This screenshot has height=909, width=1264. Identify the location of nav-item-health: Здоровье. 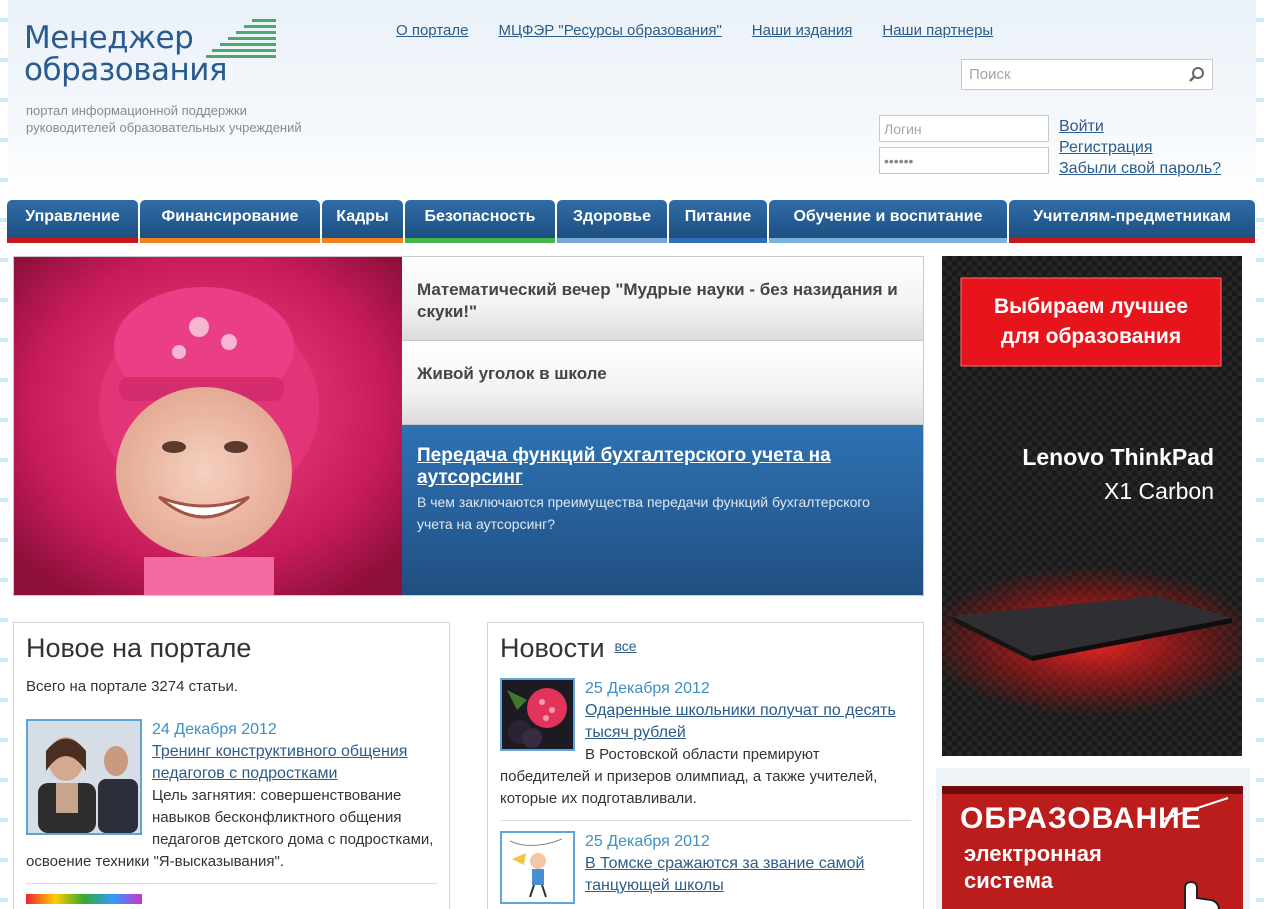
(612, 221).